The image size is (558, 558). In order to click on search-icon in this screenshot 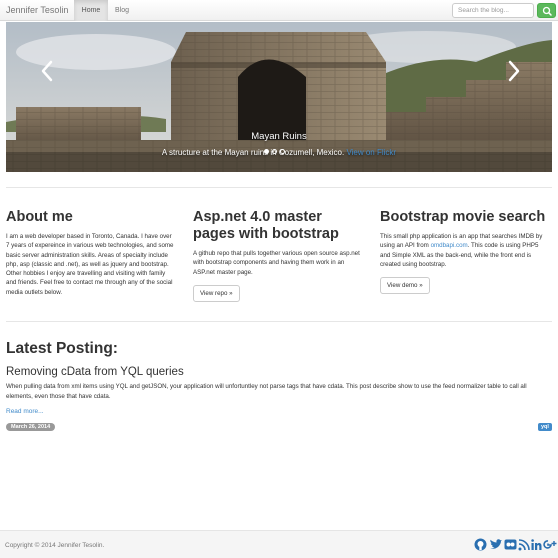, I will do `click(547, 11)`.